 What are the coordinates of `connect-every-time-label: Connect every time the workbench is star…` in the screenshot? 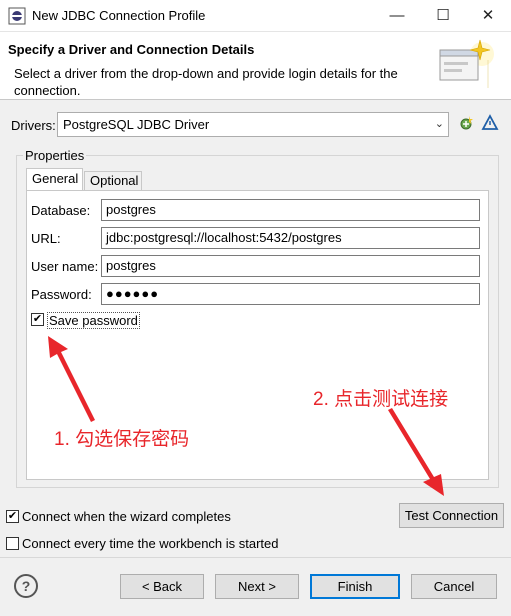 It's located at (150, 543).